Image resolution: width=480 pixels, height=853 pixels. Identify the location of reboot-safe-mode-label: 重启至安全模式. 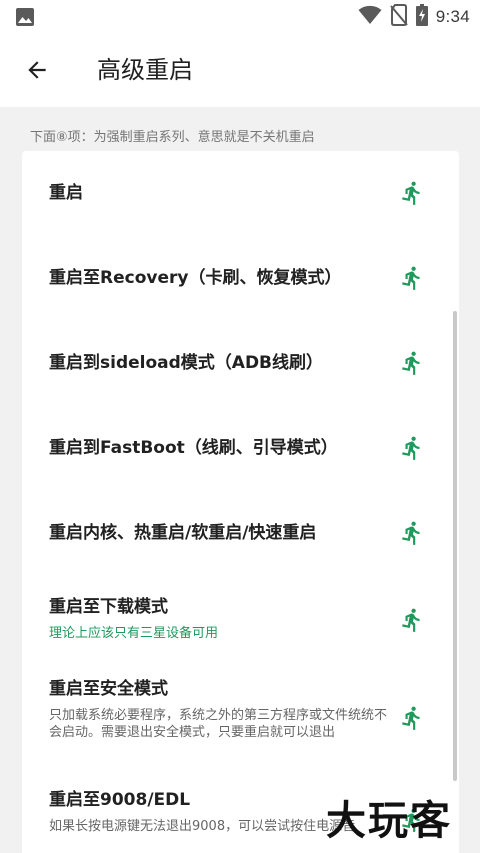
(108, 689).